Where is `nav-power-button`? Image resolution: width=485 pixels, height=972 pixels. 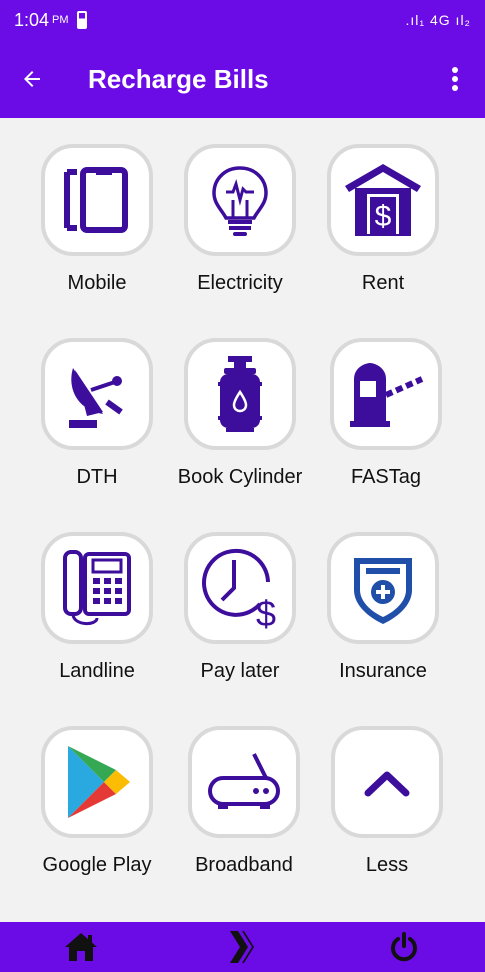
nav-power-button is located at coordinates (404, 947).